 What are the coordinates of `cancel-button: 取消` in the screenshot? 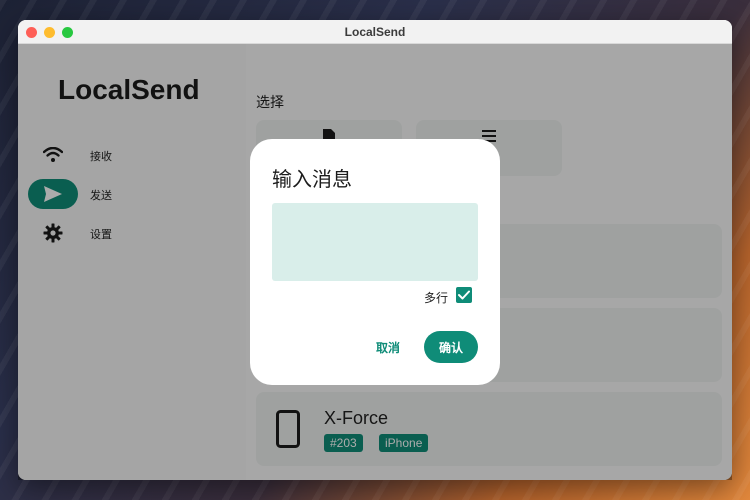 It's located at (388, 347).